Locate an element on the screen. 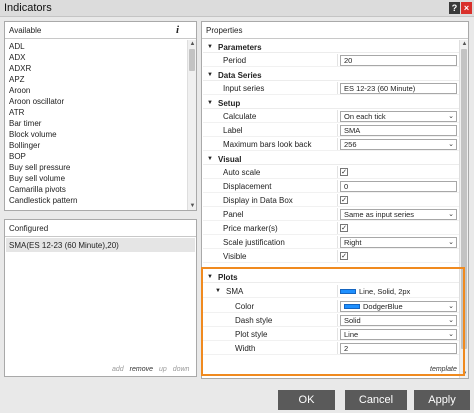 The width and height of the screenshot is (474, 413). list-item: ATR is located at coordinates (16, 112).